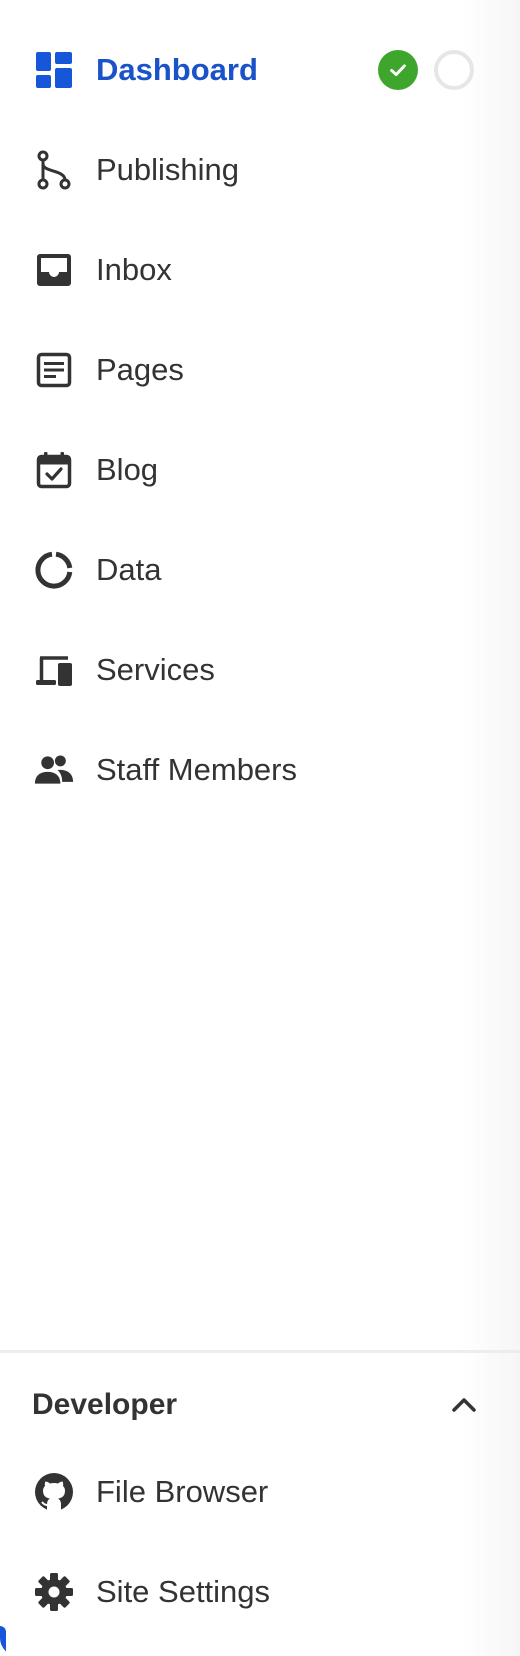  What do you see at coordinates (54, 270) in the screenshot?
I see `inbox-icon` at bounding box center [54, 270].